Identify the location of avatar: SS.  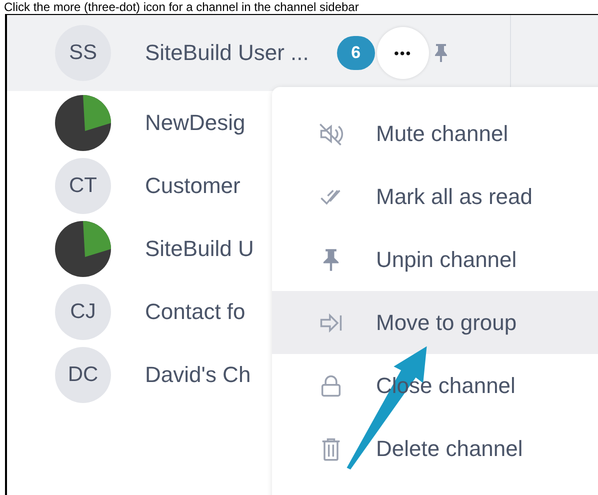
(83, 53).